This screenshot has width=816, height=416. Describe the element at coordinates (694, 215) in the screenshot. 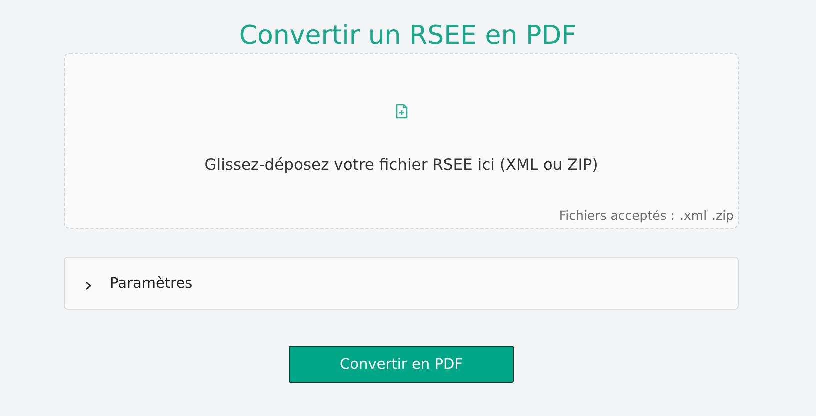

I see `file-extension: .xml` at that location.